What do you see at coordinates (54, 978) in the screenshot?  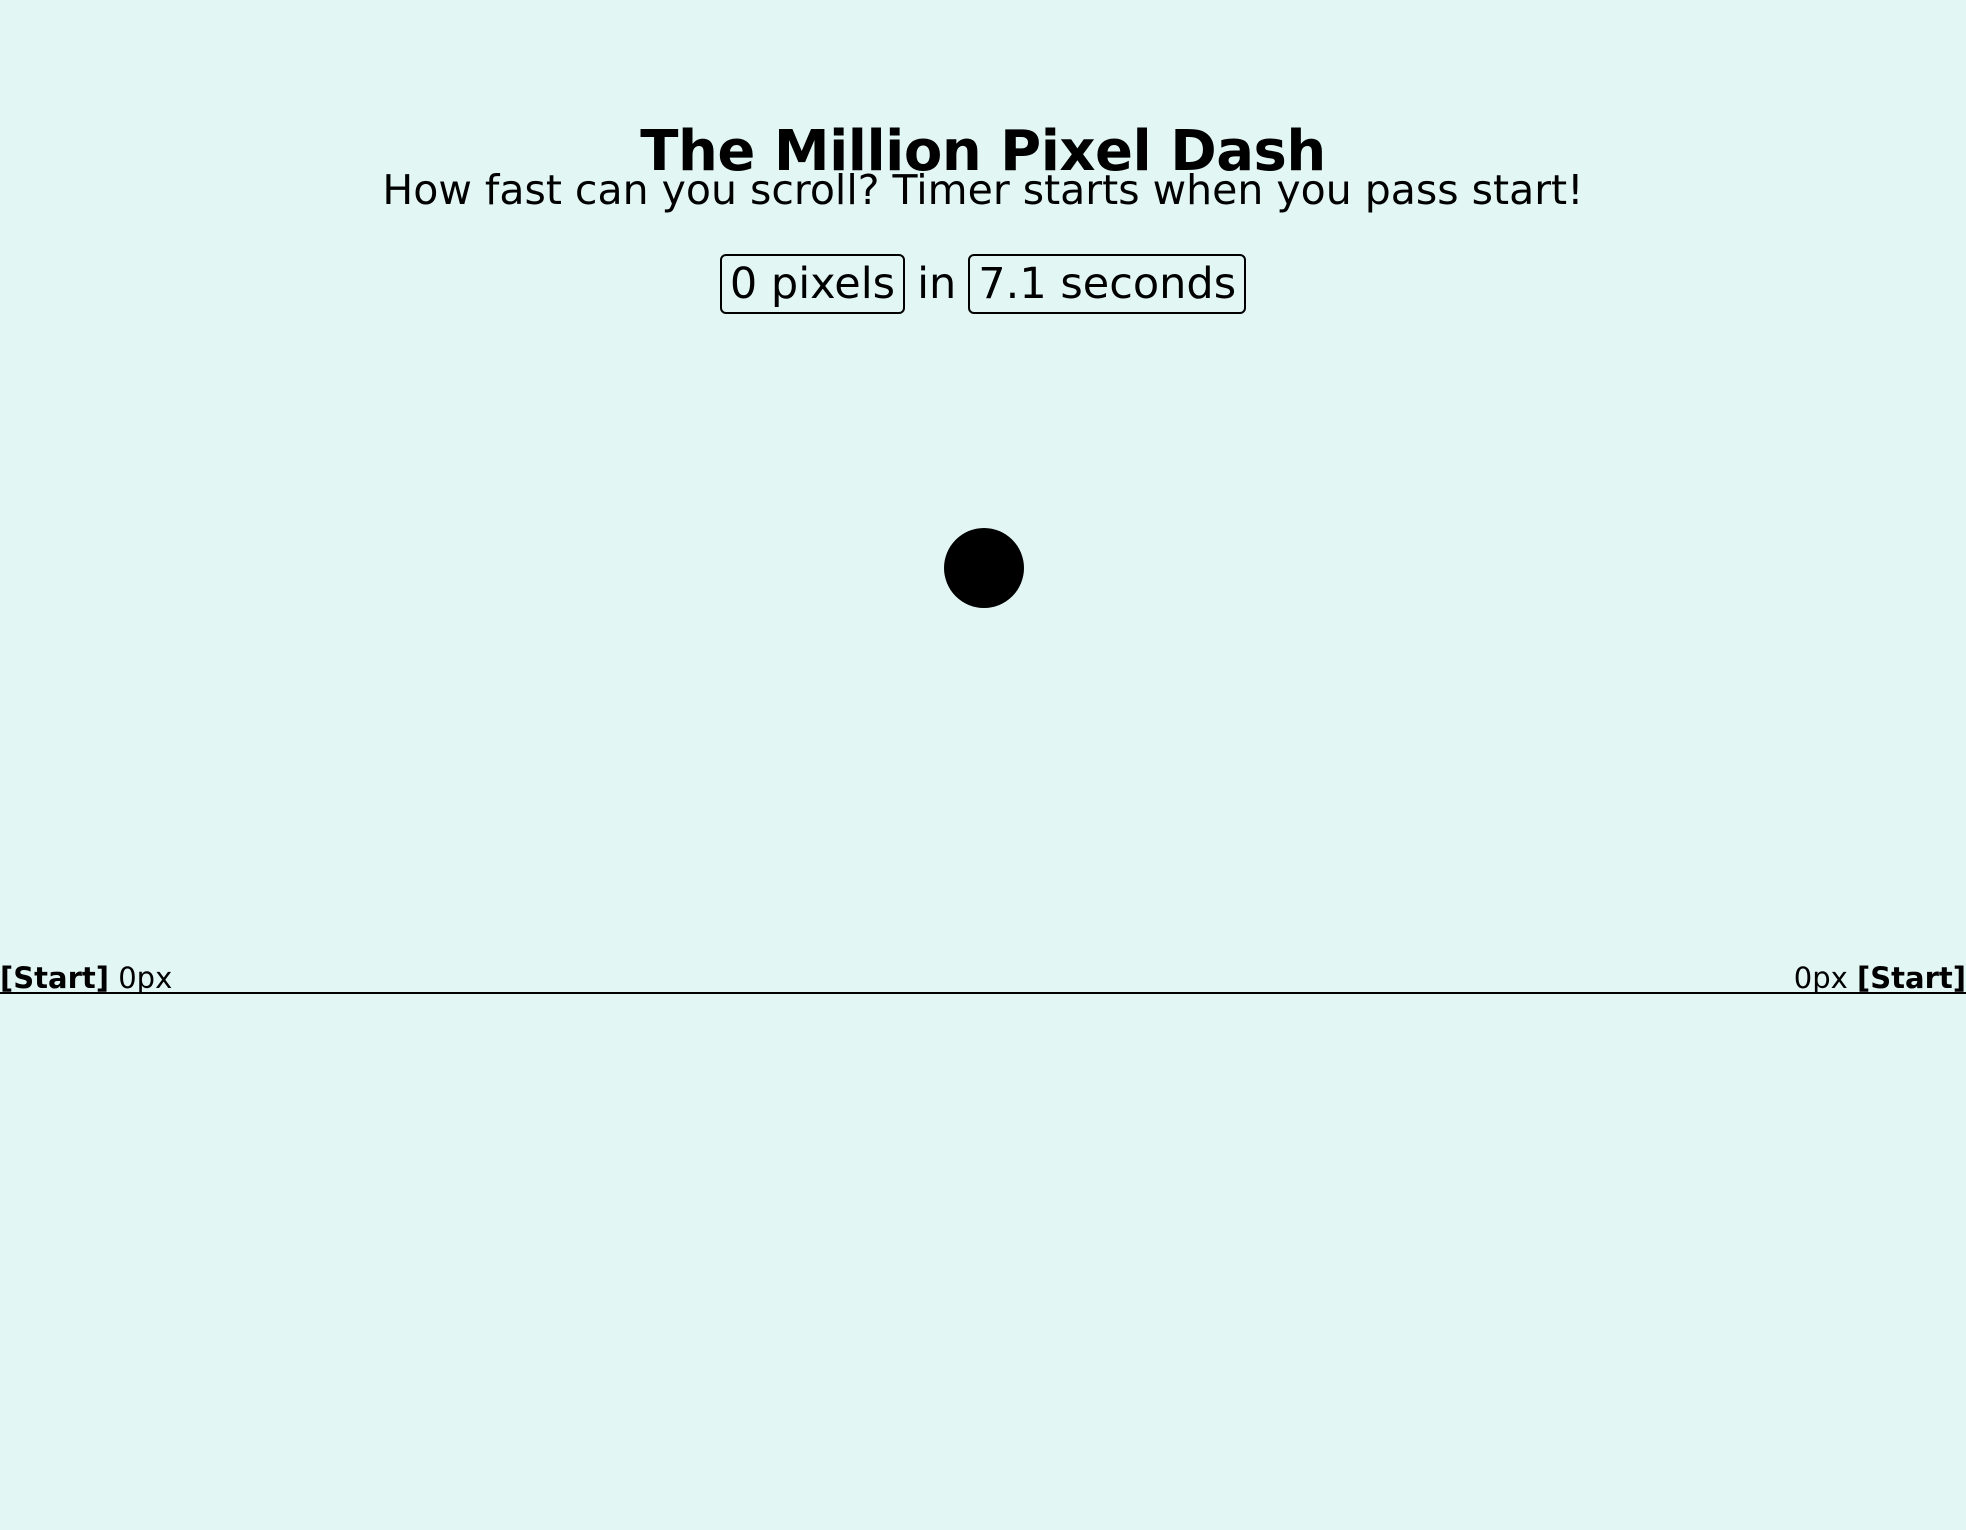 I see `start-label-left: [Start]` at bounding box center [54, 978].